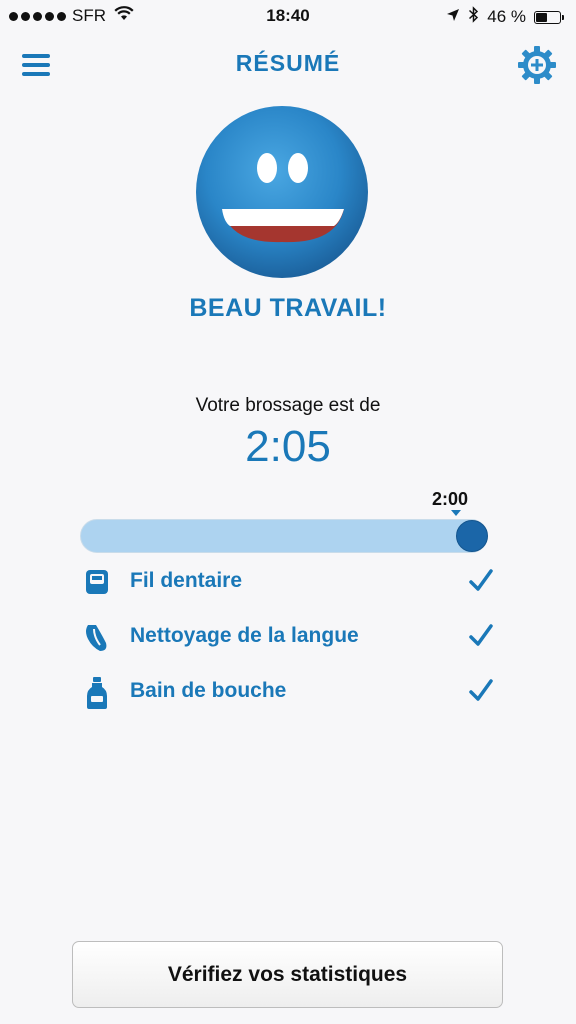 The image size is (576, 1024). What do you see at coordinates (288, 692) in the screenshot?
I see `checklist-item-mouthwash: Bain de bouche` at bounding box center [288, 692].